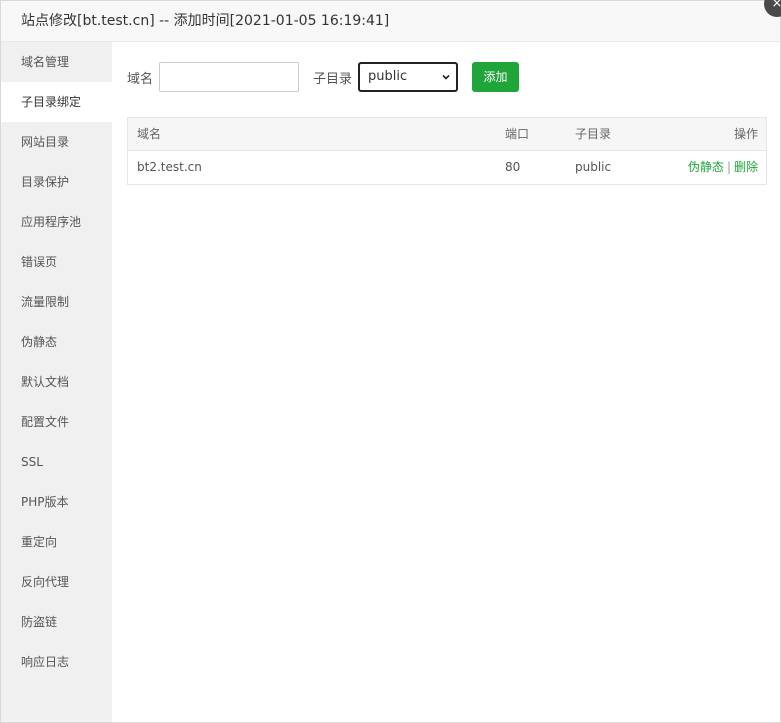 The image size is (781, 723). What do you see at coordinates (706, 167) in the screenshot?
I see `rewrite-link: 伪静态` at bounding box center [706, 167].